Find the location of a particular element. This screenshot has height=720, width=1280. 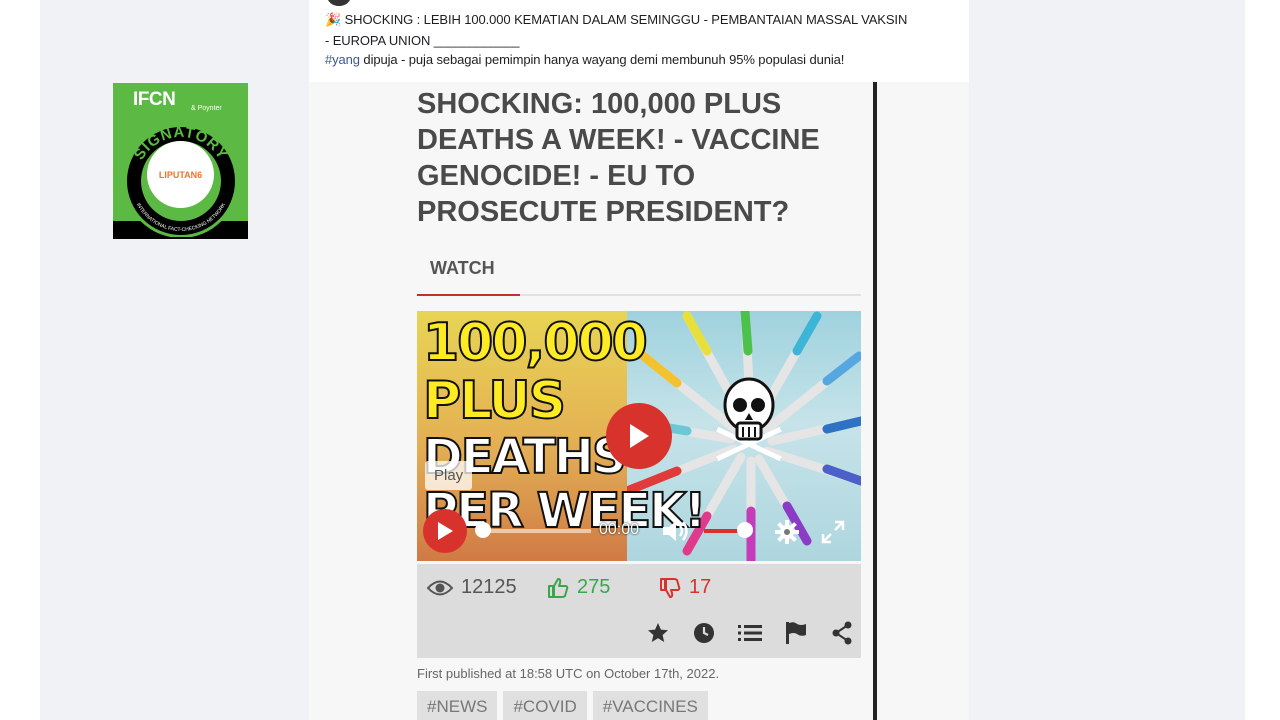

thumbnail-text-line-2: PLUS is located at coordinates (494, 401).